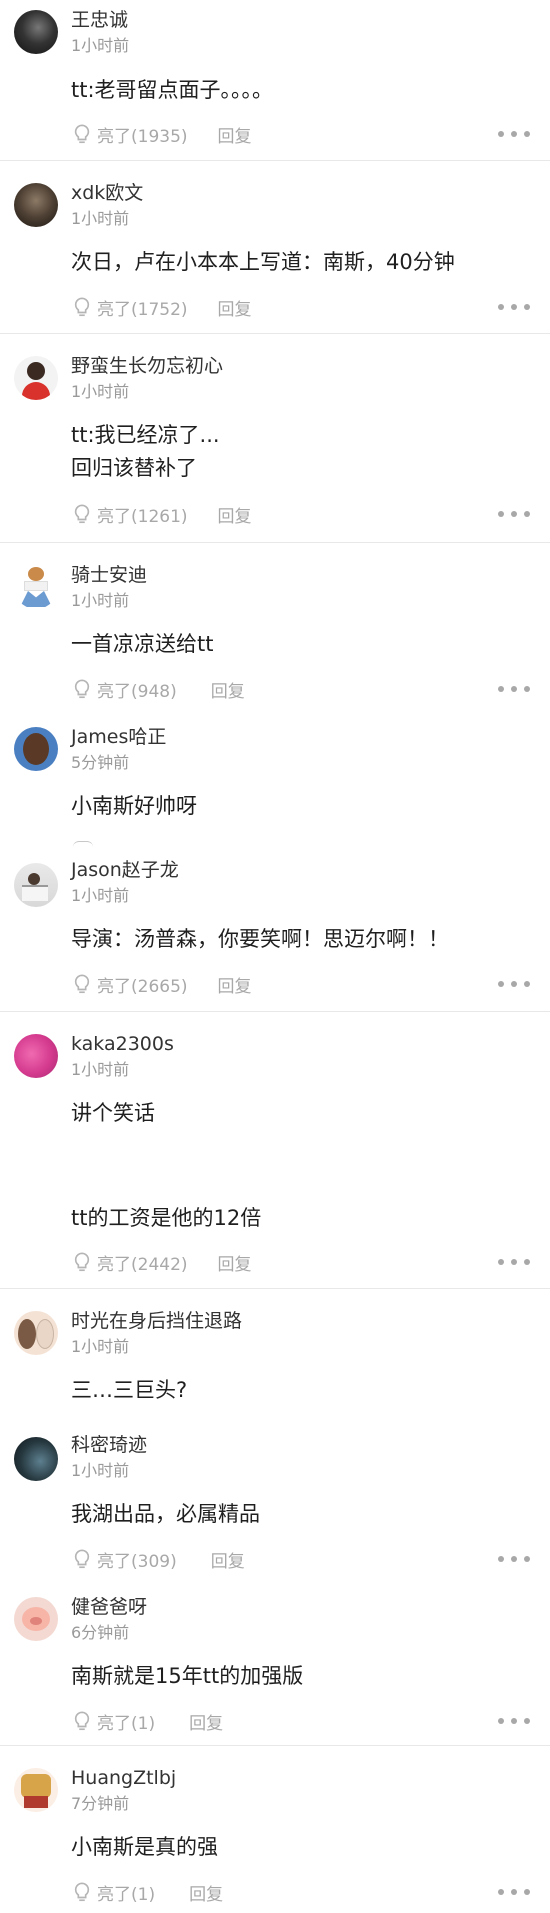 The width and height of the screenshot is (550, 1913). I want to click on like-button: 亮了(948), so click(124, 689).